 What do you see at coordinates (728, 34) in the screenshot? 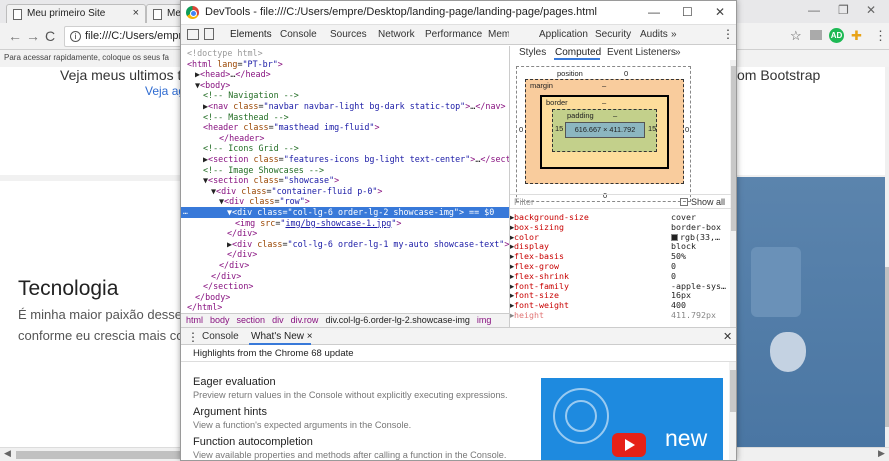
I see `devtools-menu-icon: ⋮` at bounding box center [728, 34].